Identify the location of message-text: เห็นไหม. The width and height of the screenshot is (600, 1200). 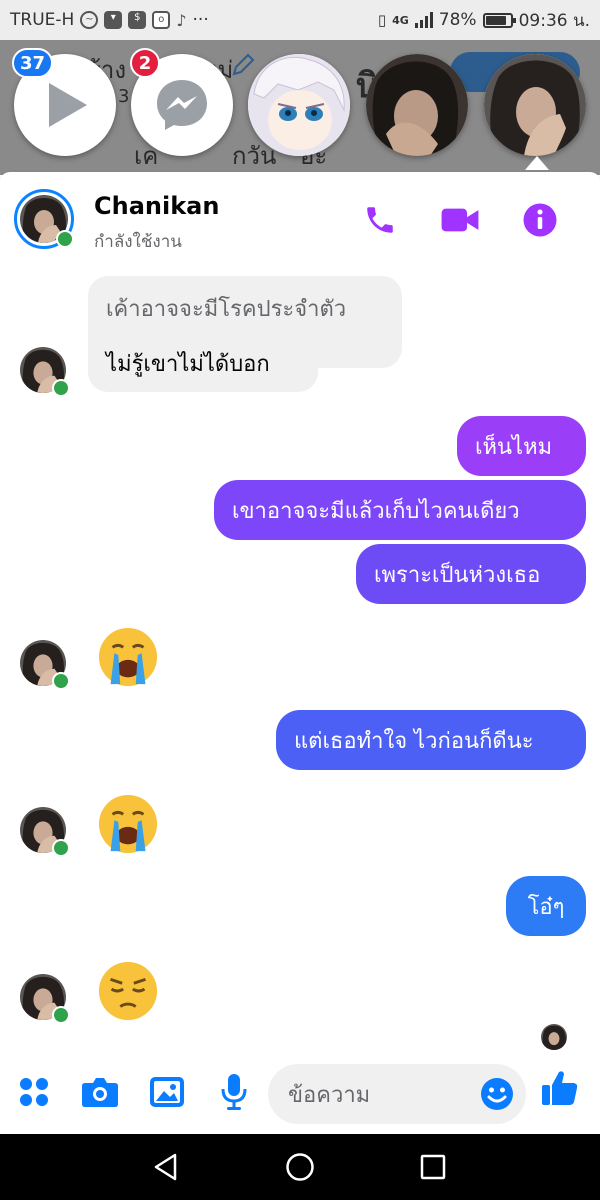
(514, 447).